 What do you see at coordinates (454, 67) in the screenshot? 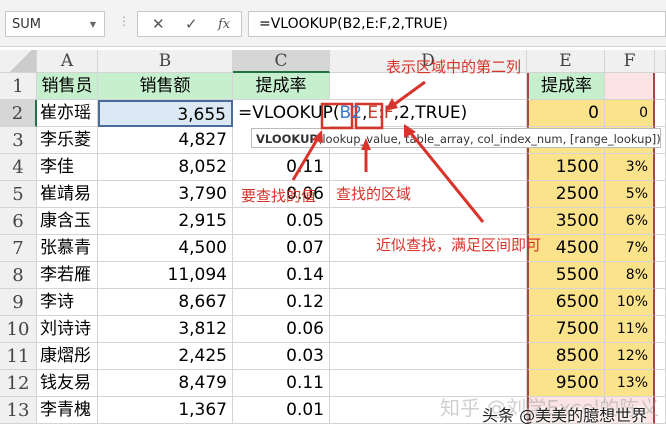
I see `annotation-second-column: 表示区域中的第二列` at bounding box center [454, 67].